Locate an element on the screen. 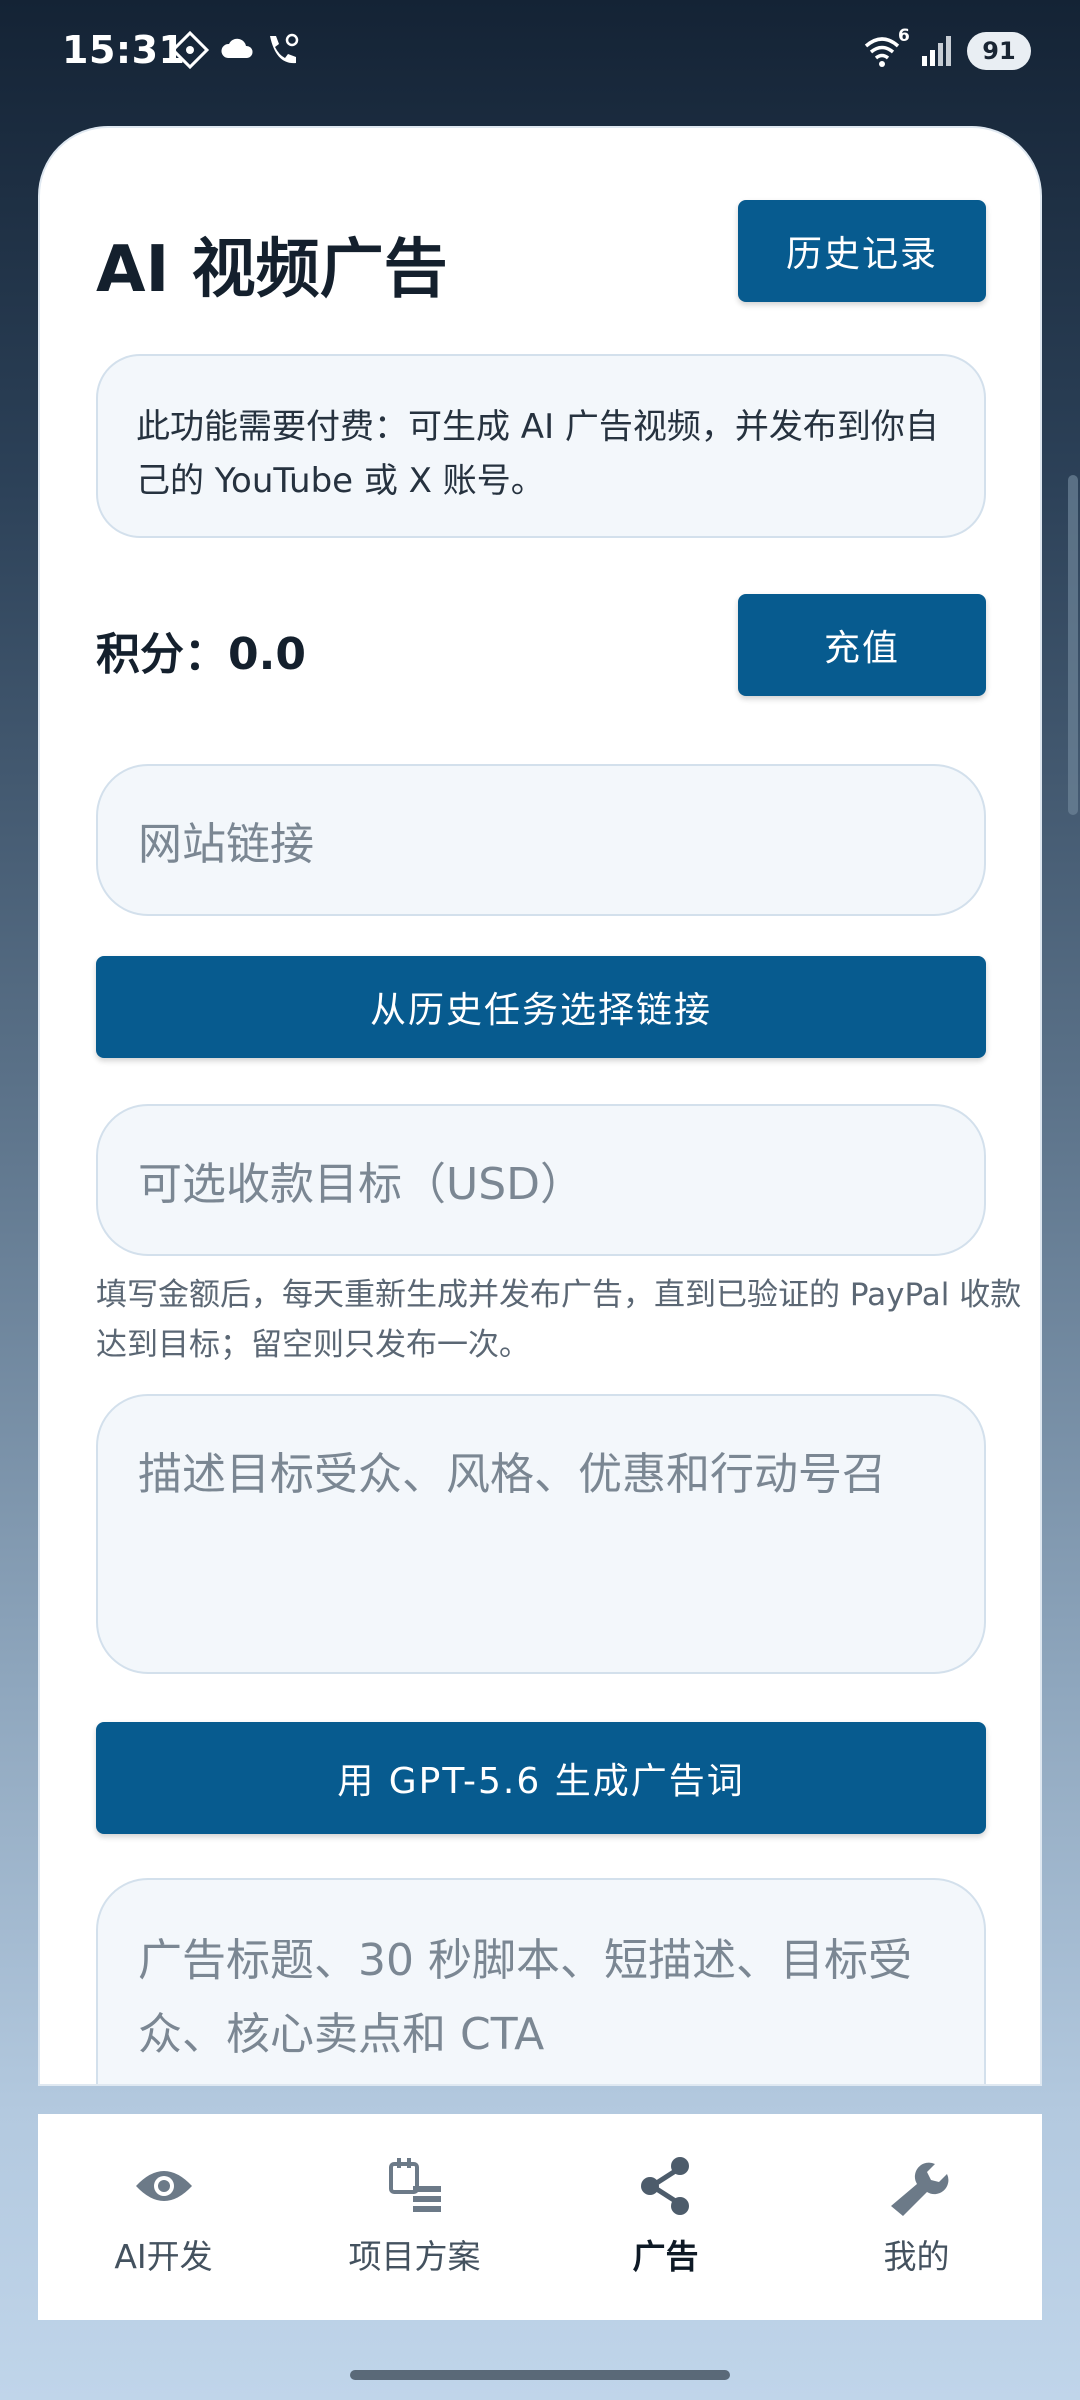 This screenshot has width=1080, height=2400. nav-label-project-plan: 项目方案 is located at coordinates (414, 2256).